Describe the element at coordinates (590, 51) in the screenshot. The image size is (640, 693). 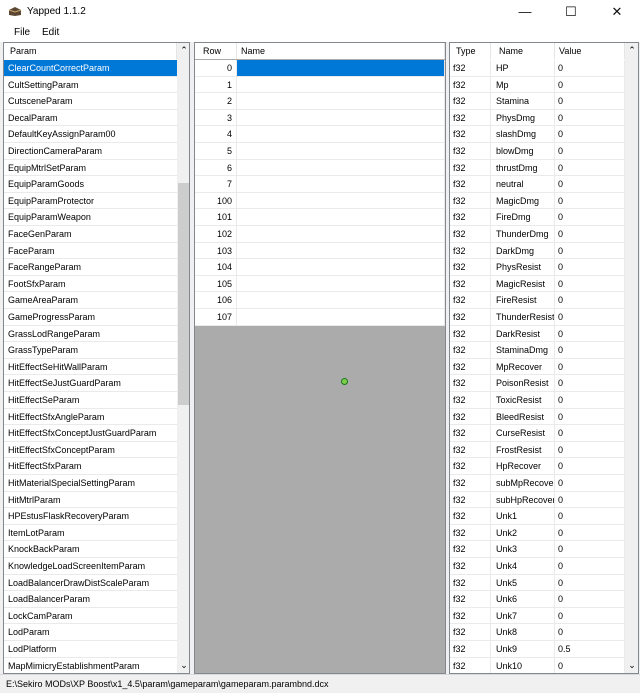
I see `value-column-header: Value` at that location.